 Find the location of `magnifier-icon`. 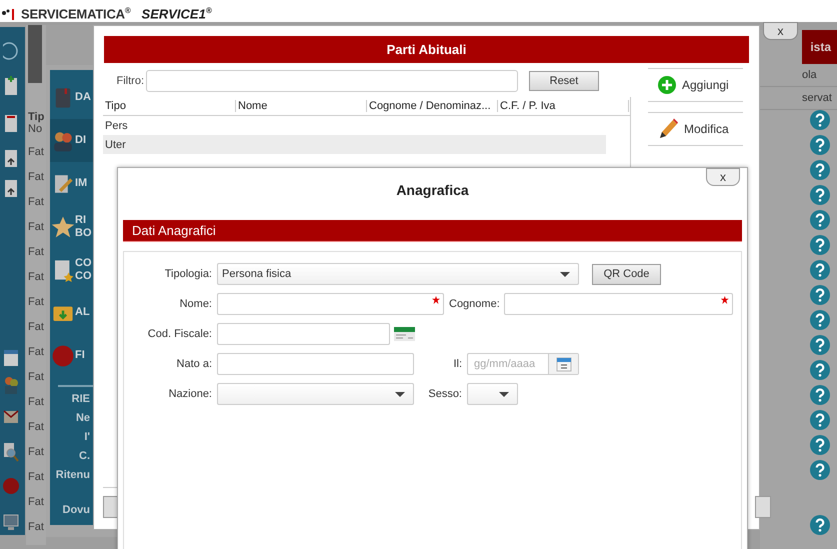

magnifier-icon is located at coordinates (11, 452).